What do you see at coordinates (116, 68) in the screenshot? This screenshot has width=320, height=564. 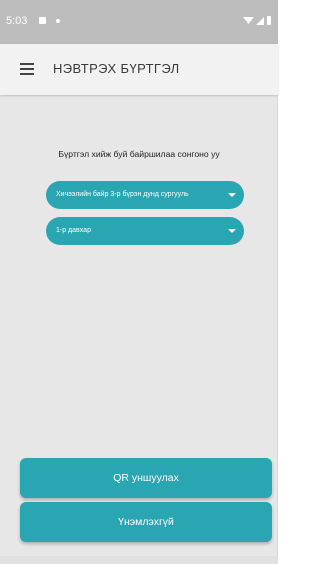 I see `page-title: НЭВТРЭХ БҮРТГЭЛ` at bounding box center [116, 68].